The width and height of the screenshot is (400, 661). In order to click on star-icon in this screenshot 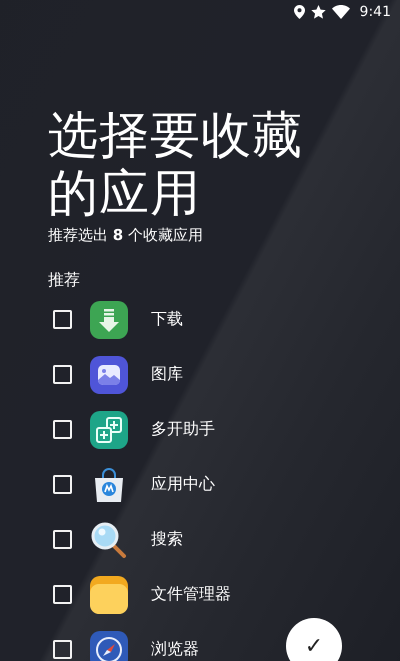, I will do `click(318, 12)`.